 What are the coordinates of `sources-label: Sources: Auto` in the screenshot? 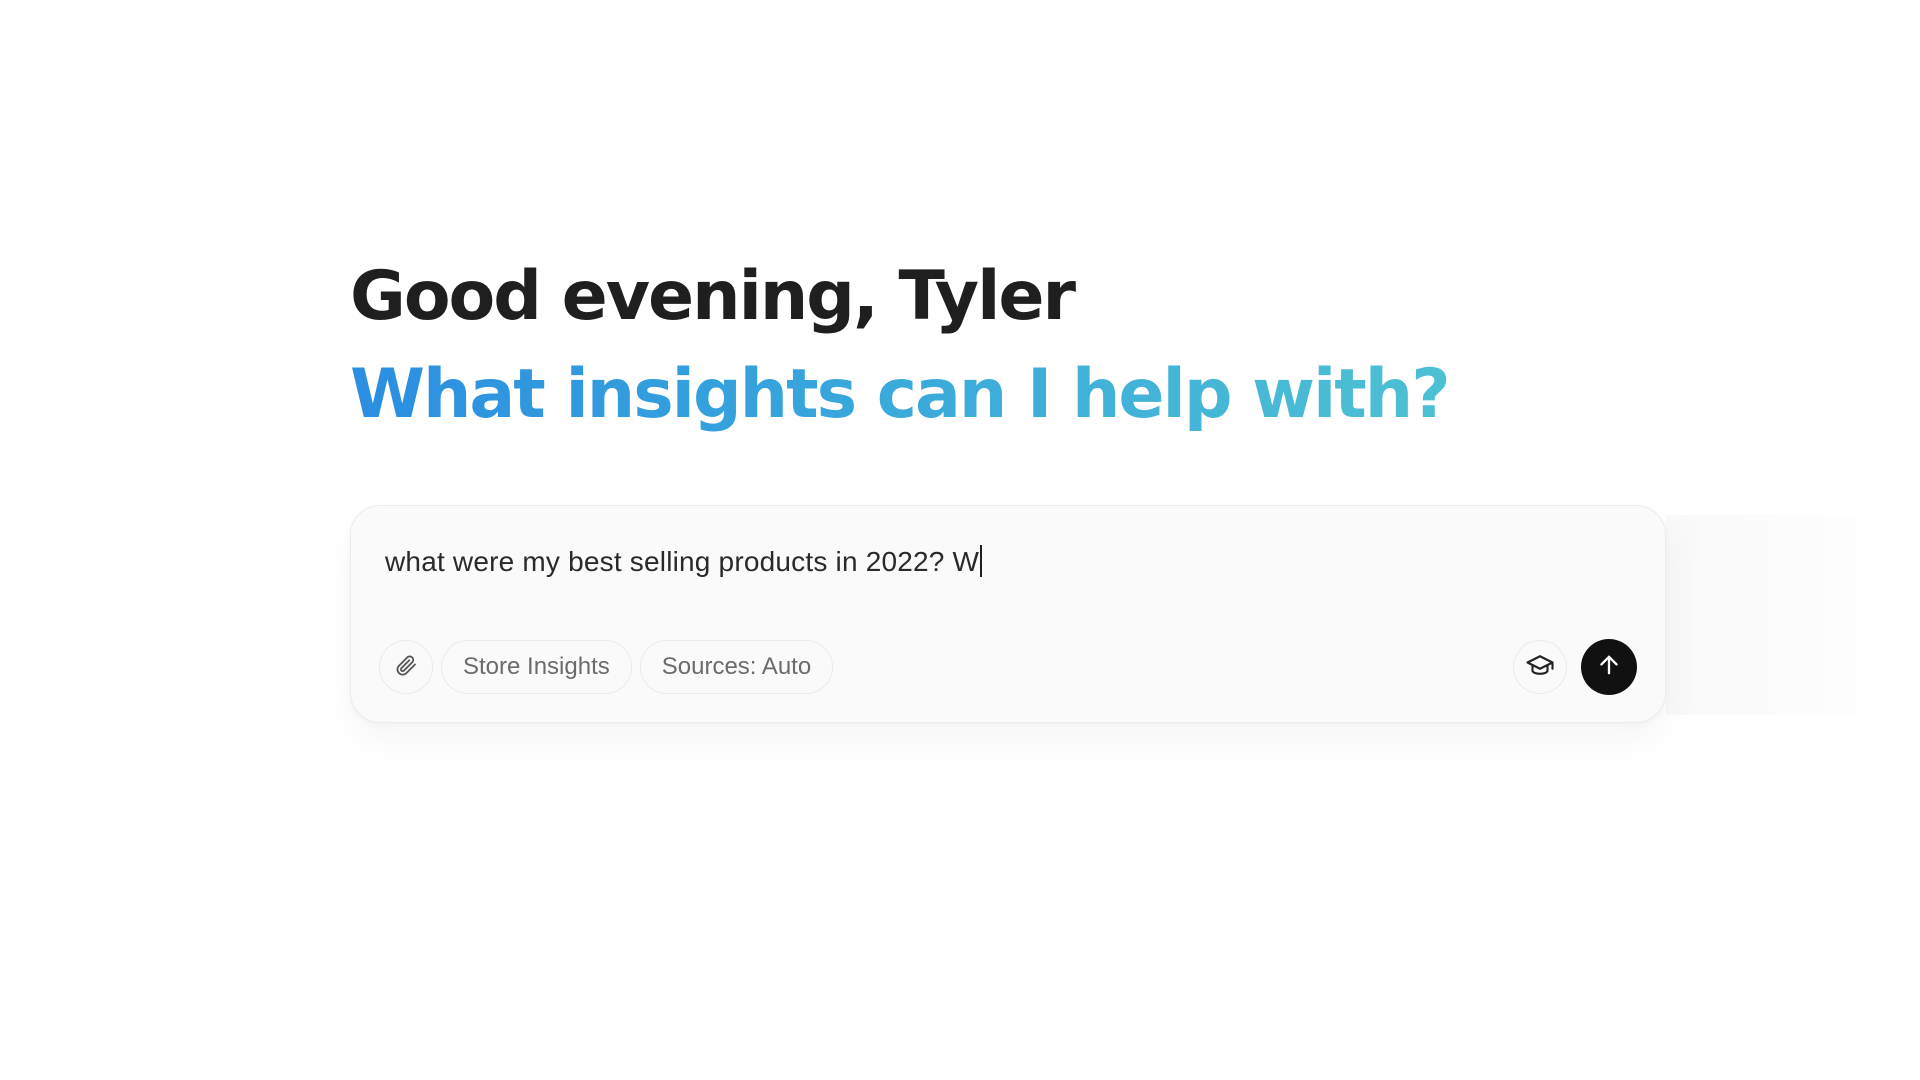 It's located at (736, 666).